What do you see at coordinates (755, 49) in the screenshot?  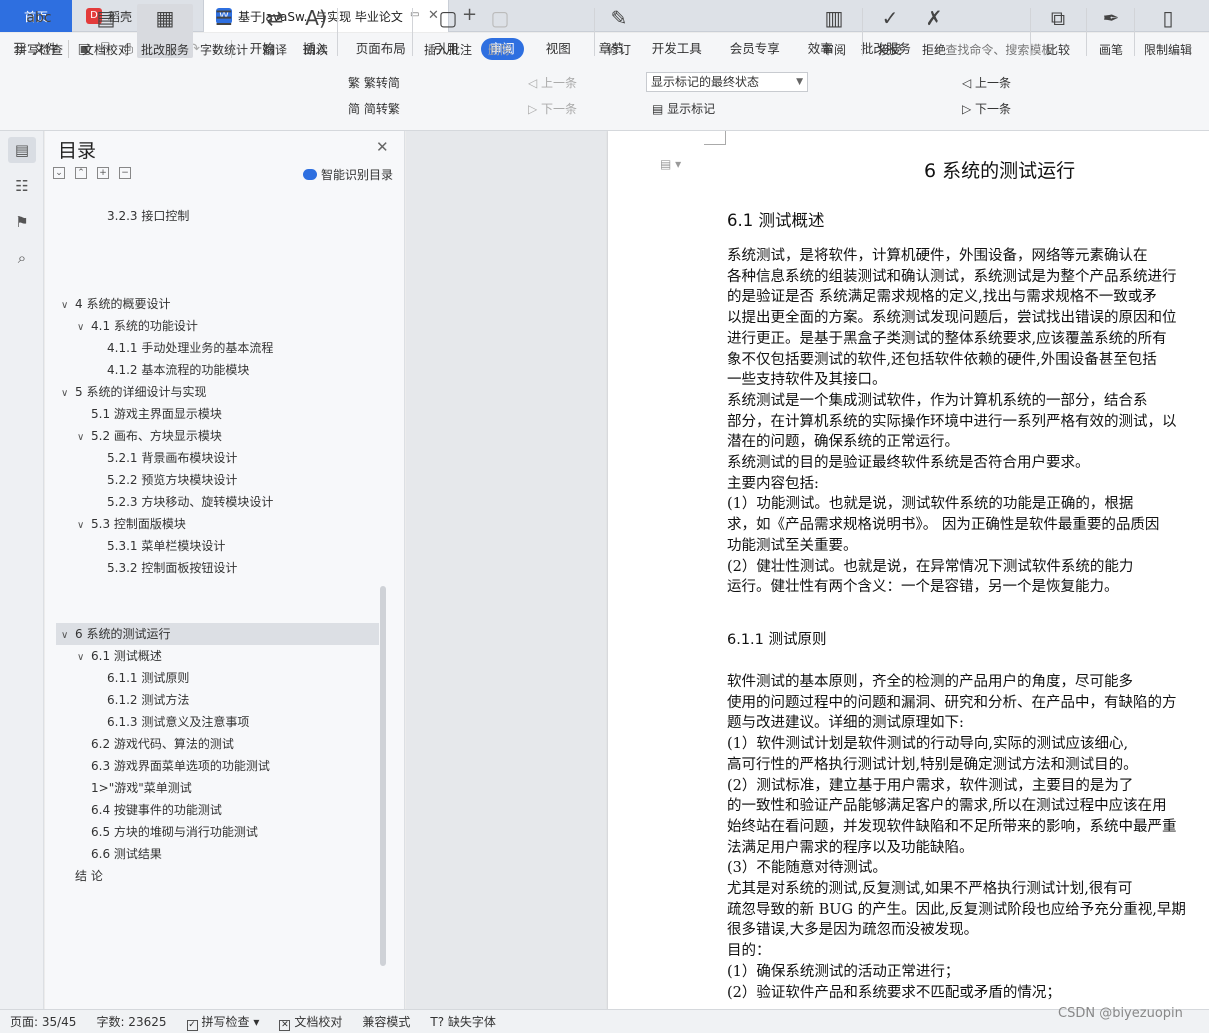 I see `menu-member: 会员专享` at bounding box center [755, 49].